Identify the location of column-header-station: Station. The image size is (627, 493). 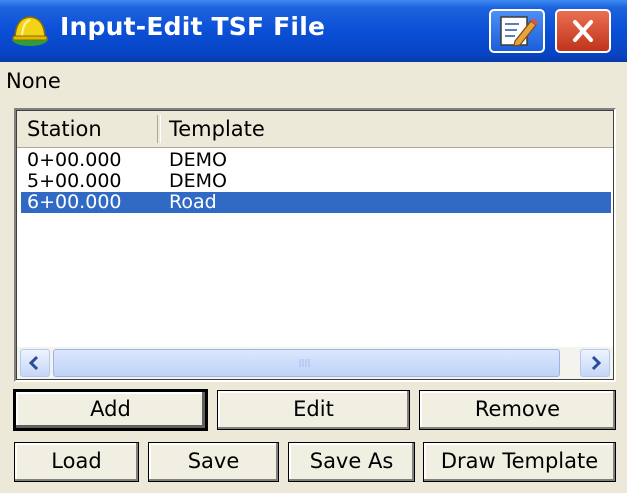
(87, 129).